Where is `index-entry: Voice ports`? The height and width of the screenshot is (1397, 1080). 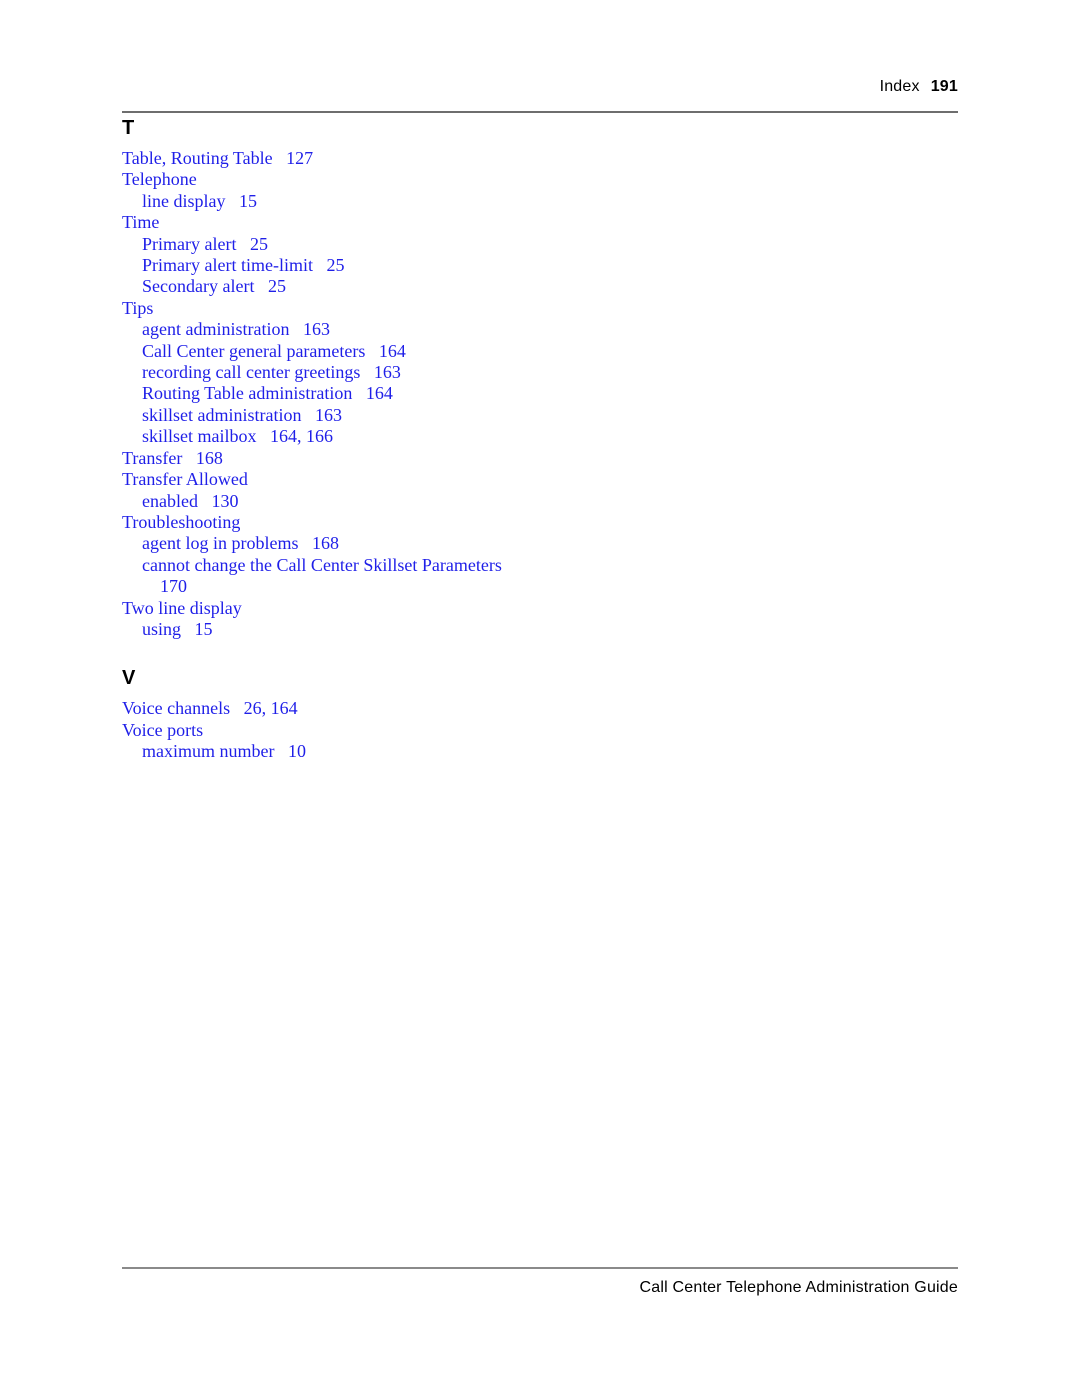
index-entry: Voice ports is located at coordinates (402, 730).